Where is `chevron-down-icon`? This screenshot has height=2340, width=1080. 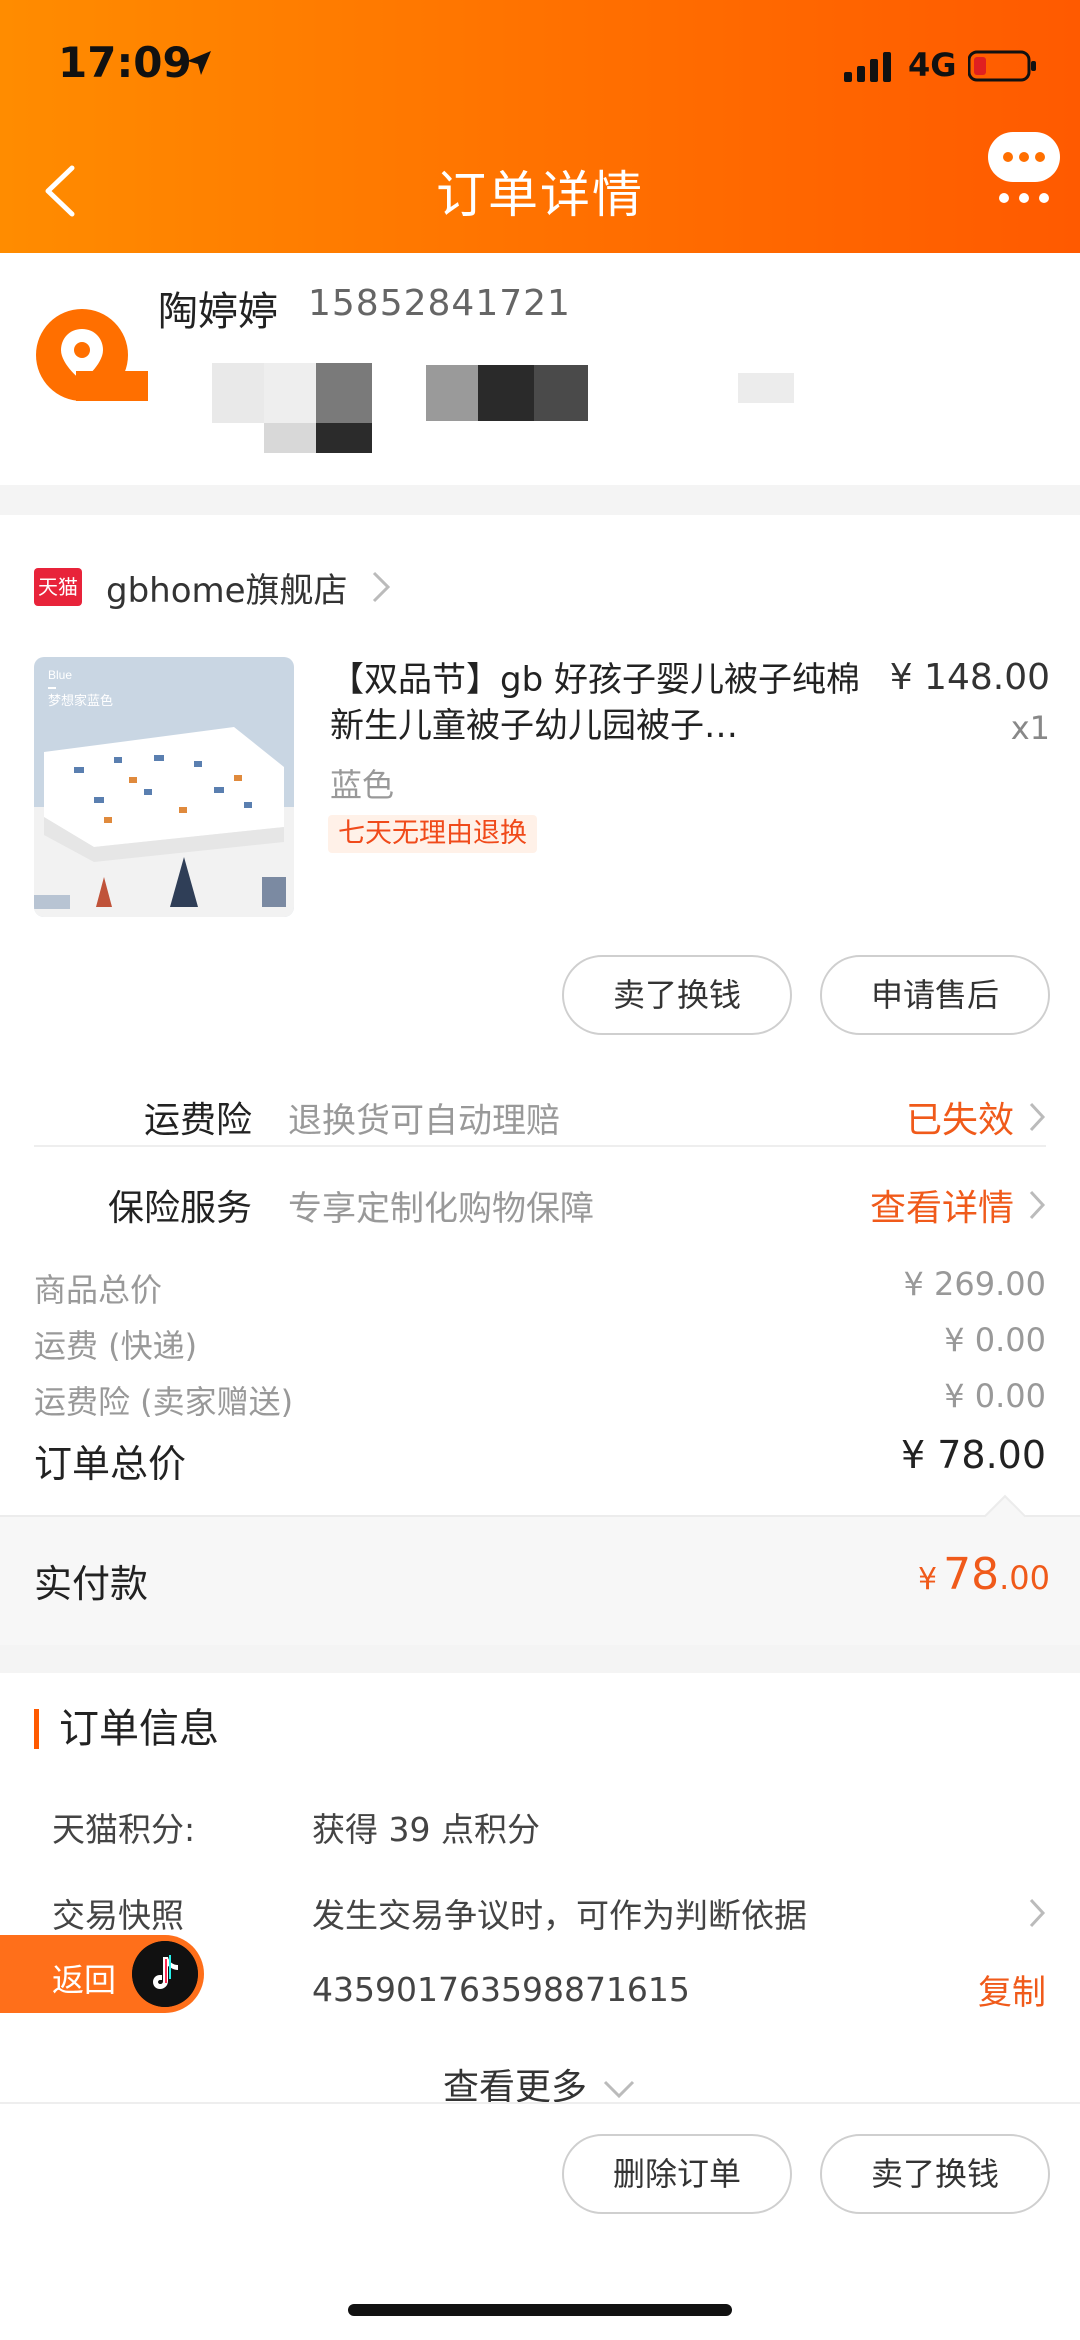 chevron-down-icon is located at coordinates (619, 2089).